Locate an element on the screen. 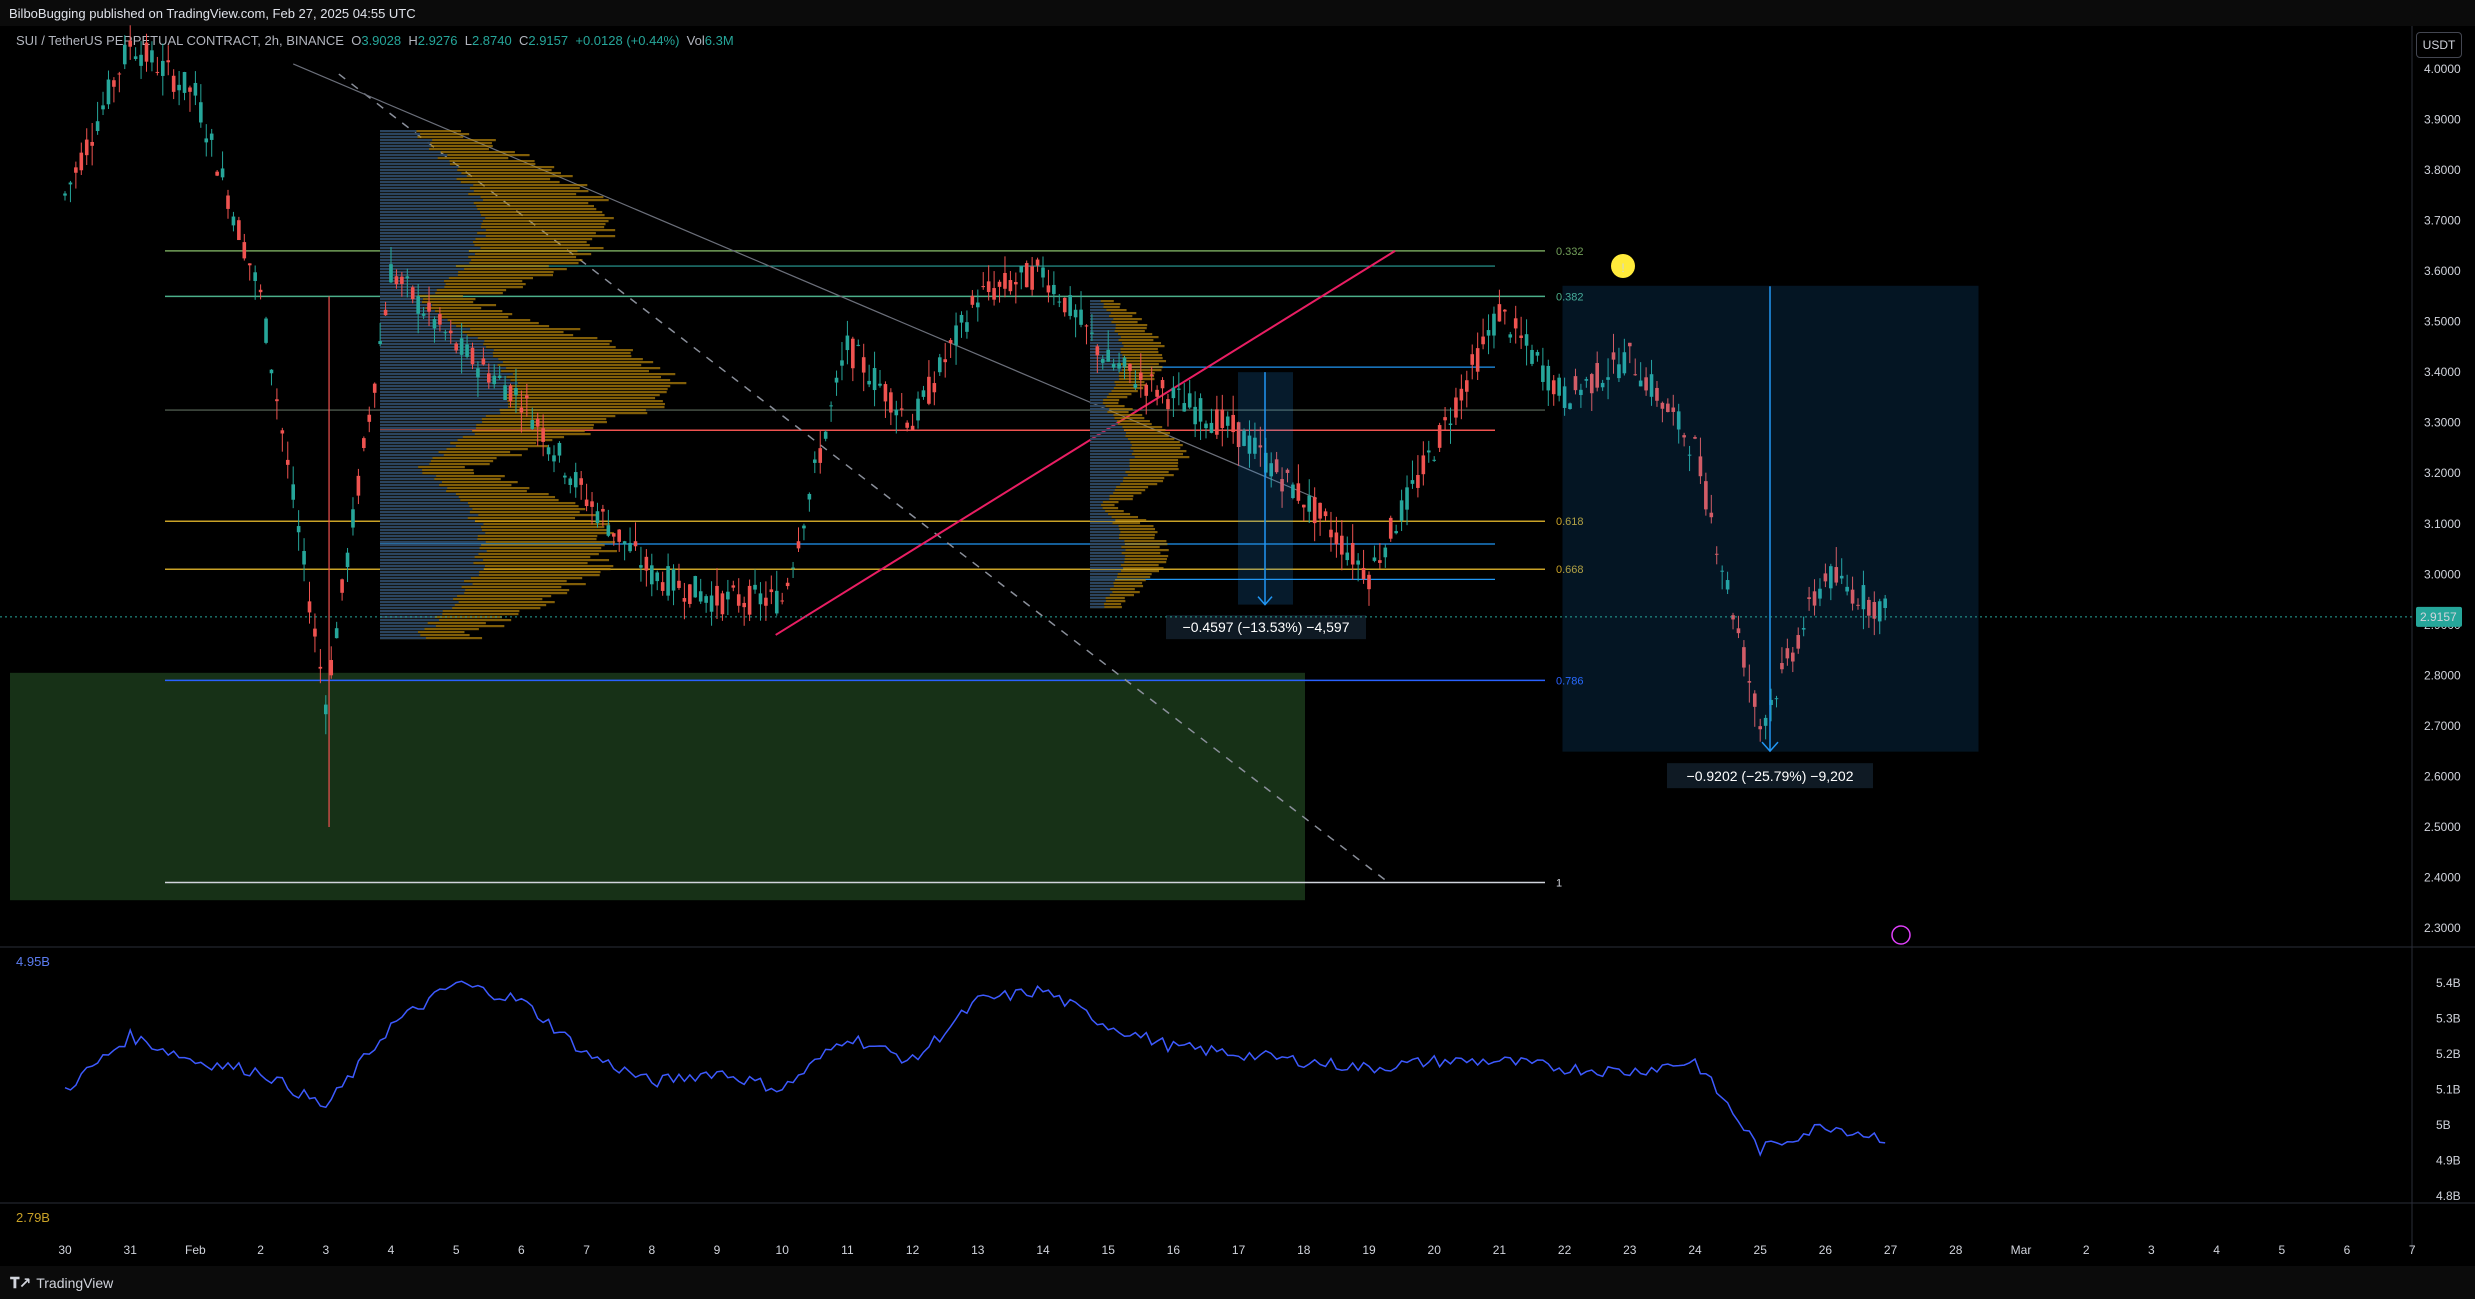 The height and width of the screenshot is (1299, 2475). fib-level-label: 0.332 is located at coordinates (1570, 252).